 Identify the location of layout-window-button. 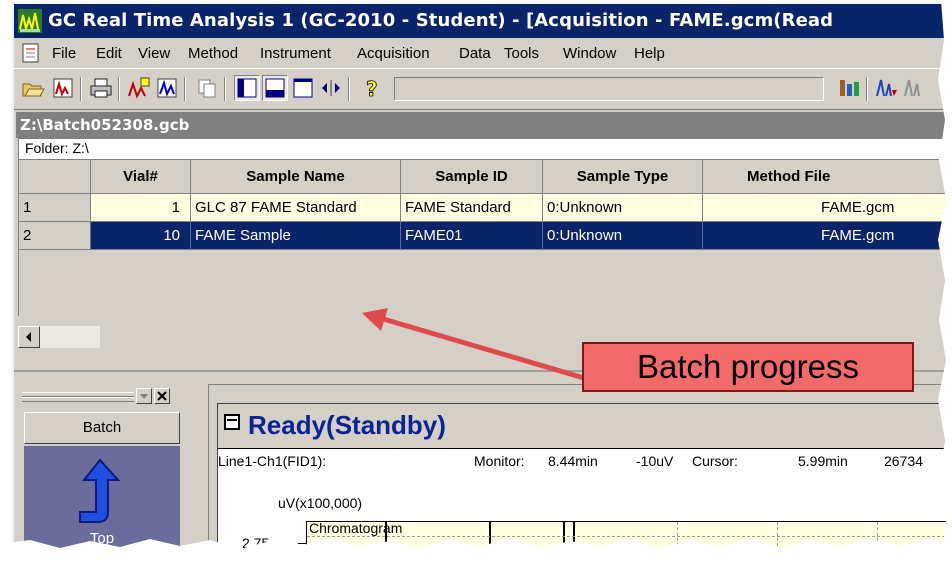
(303, 88).